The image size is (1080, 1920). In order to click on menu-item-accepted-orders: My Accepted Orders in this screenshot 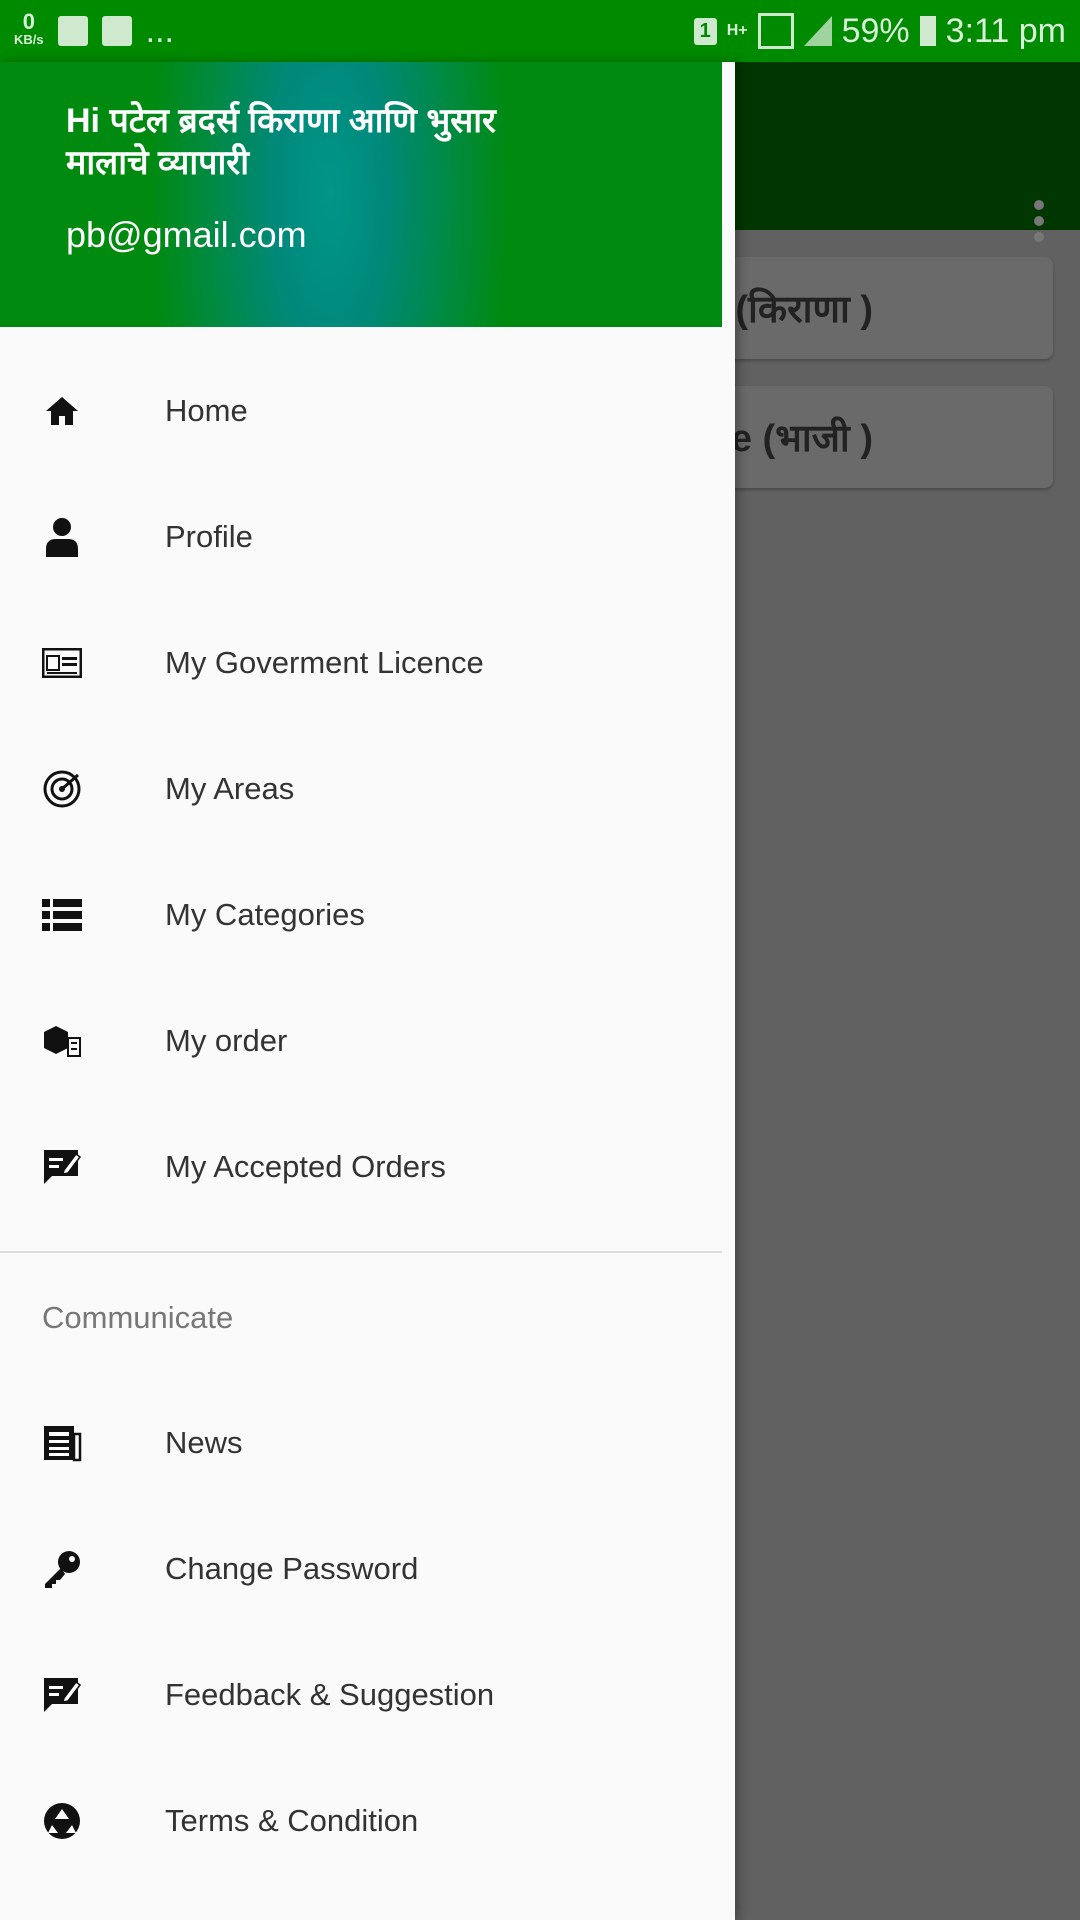, I will do `click(361, 1167)`.